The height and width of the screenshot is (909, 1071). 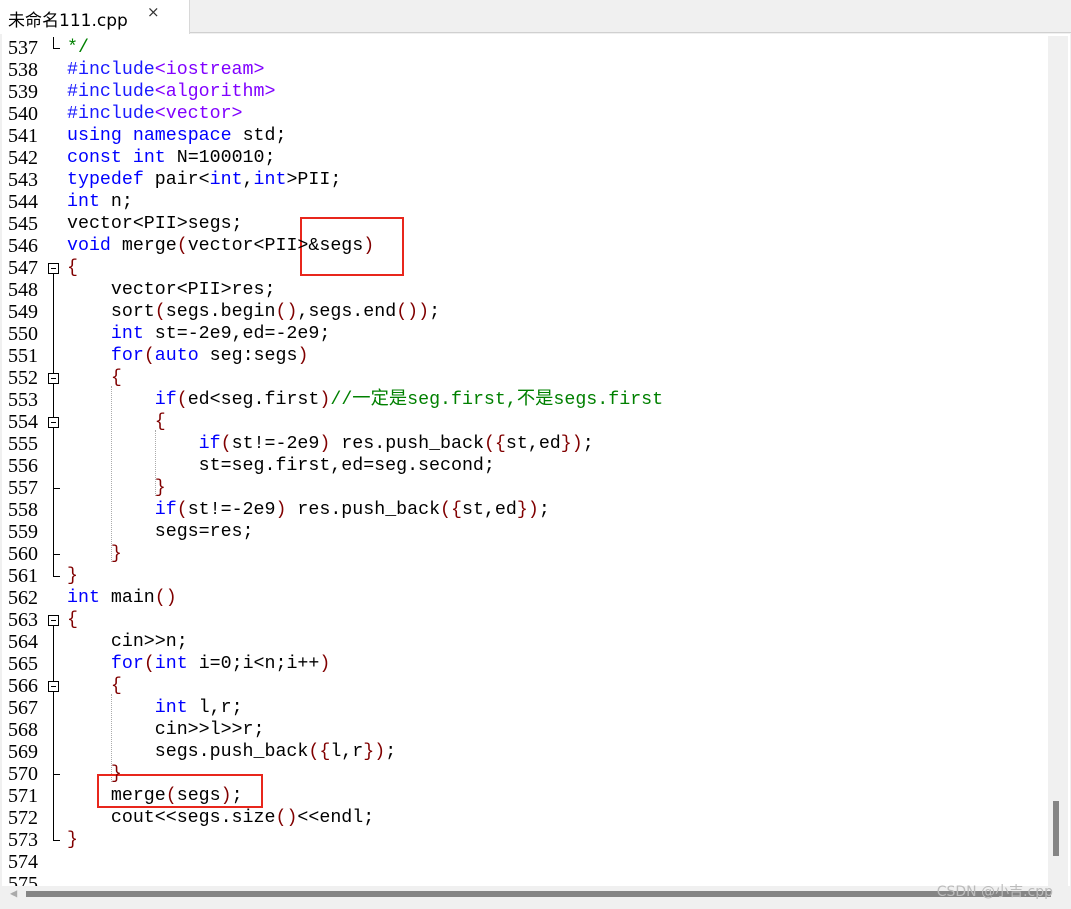 I want to click on tab-file: 未命名111.cpp ×, so click(x=95, y=17).